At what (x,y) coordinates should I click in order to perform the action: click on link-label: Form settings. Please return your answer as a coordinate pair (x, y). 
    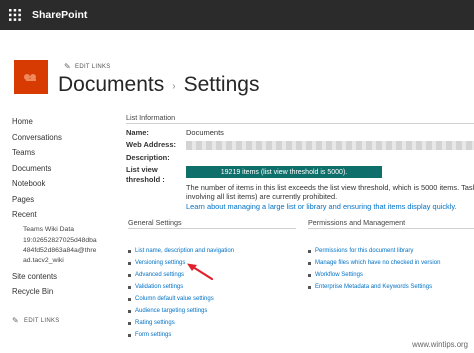
    Looking at the image, I should click on (153, 335).